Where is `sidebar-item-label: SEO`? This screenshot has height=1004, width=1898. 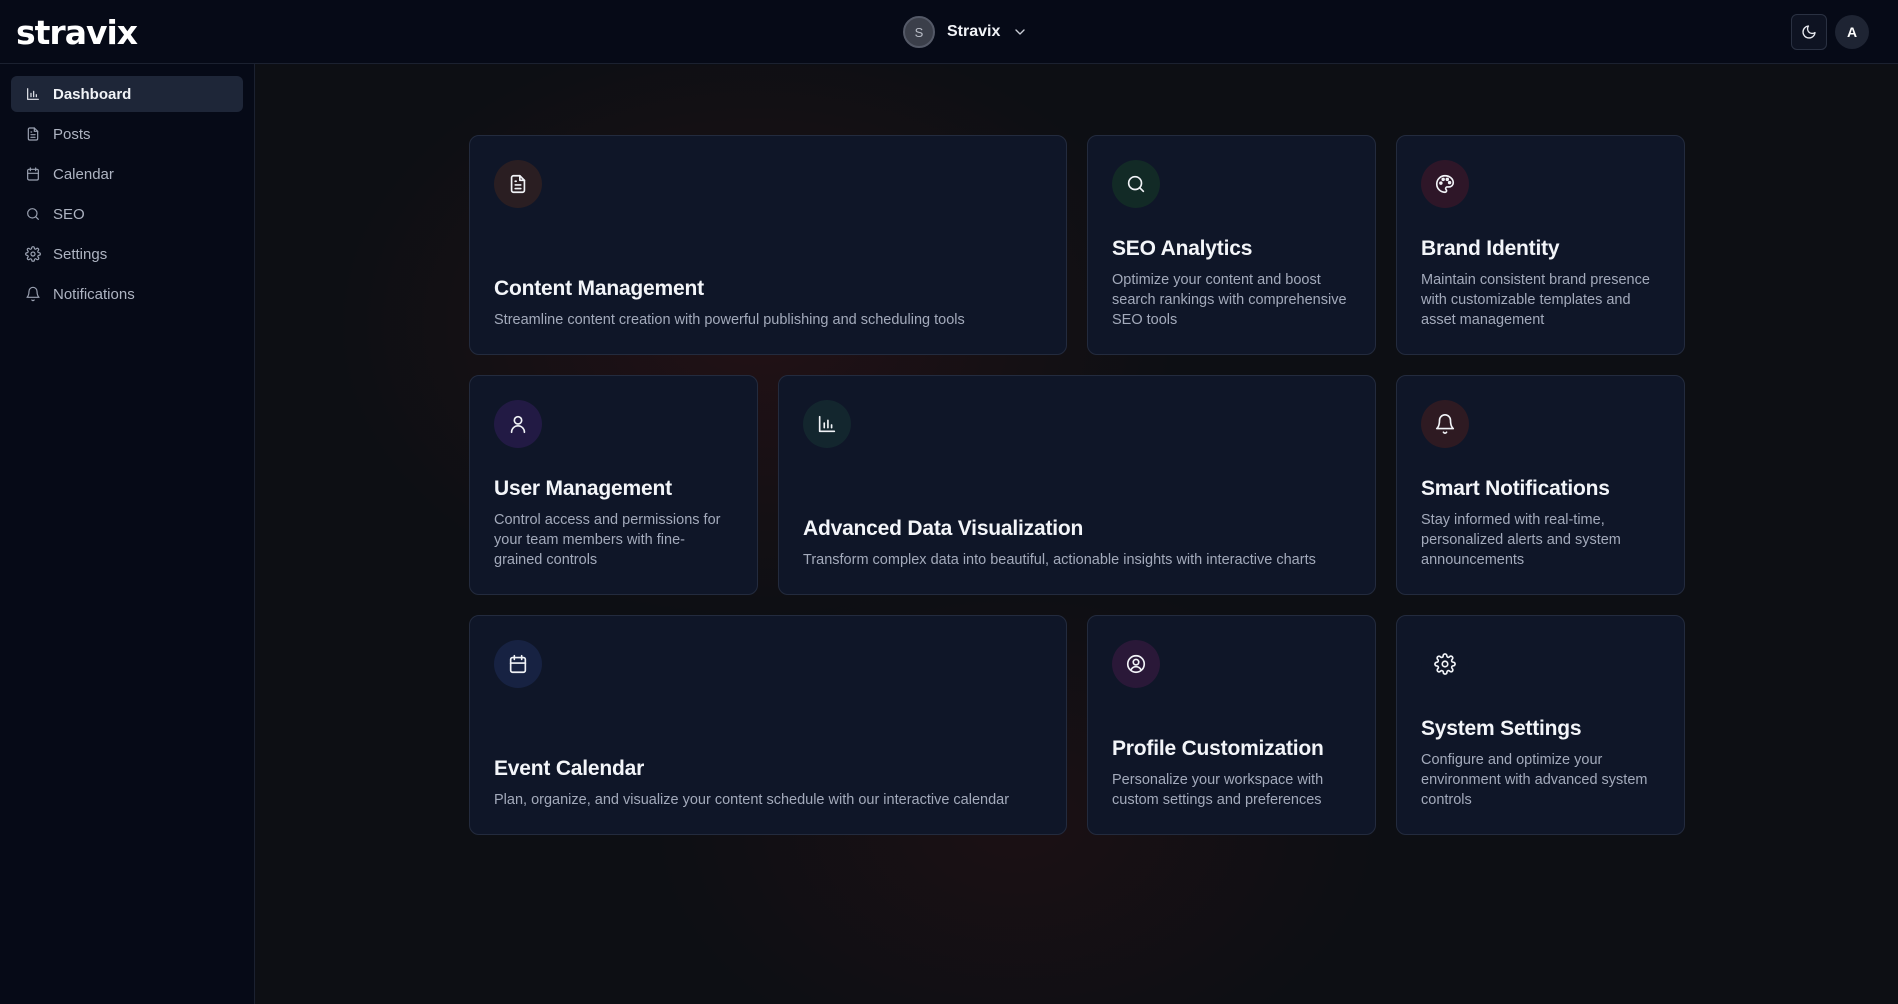 sidebar-item-label: SEO is located at coordinates (69, 214).